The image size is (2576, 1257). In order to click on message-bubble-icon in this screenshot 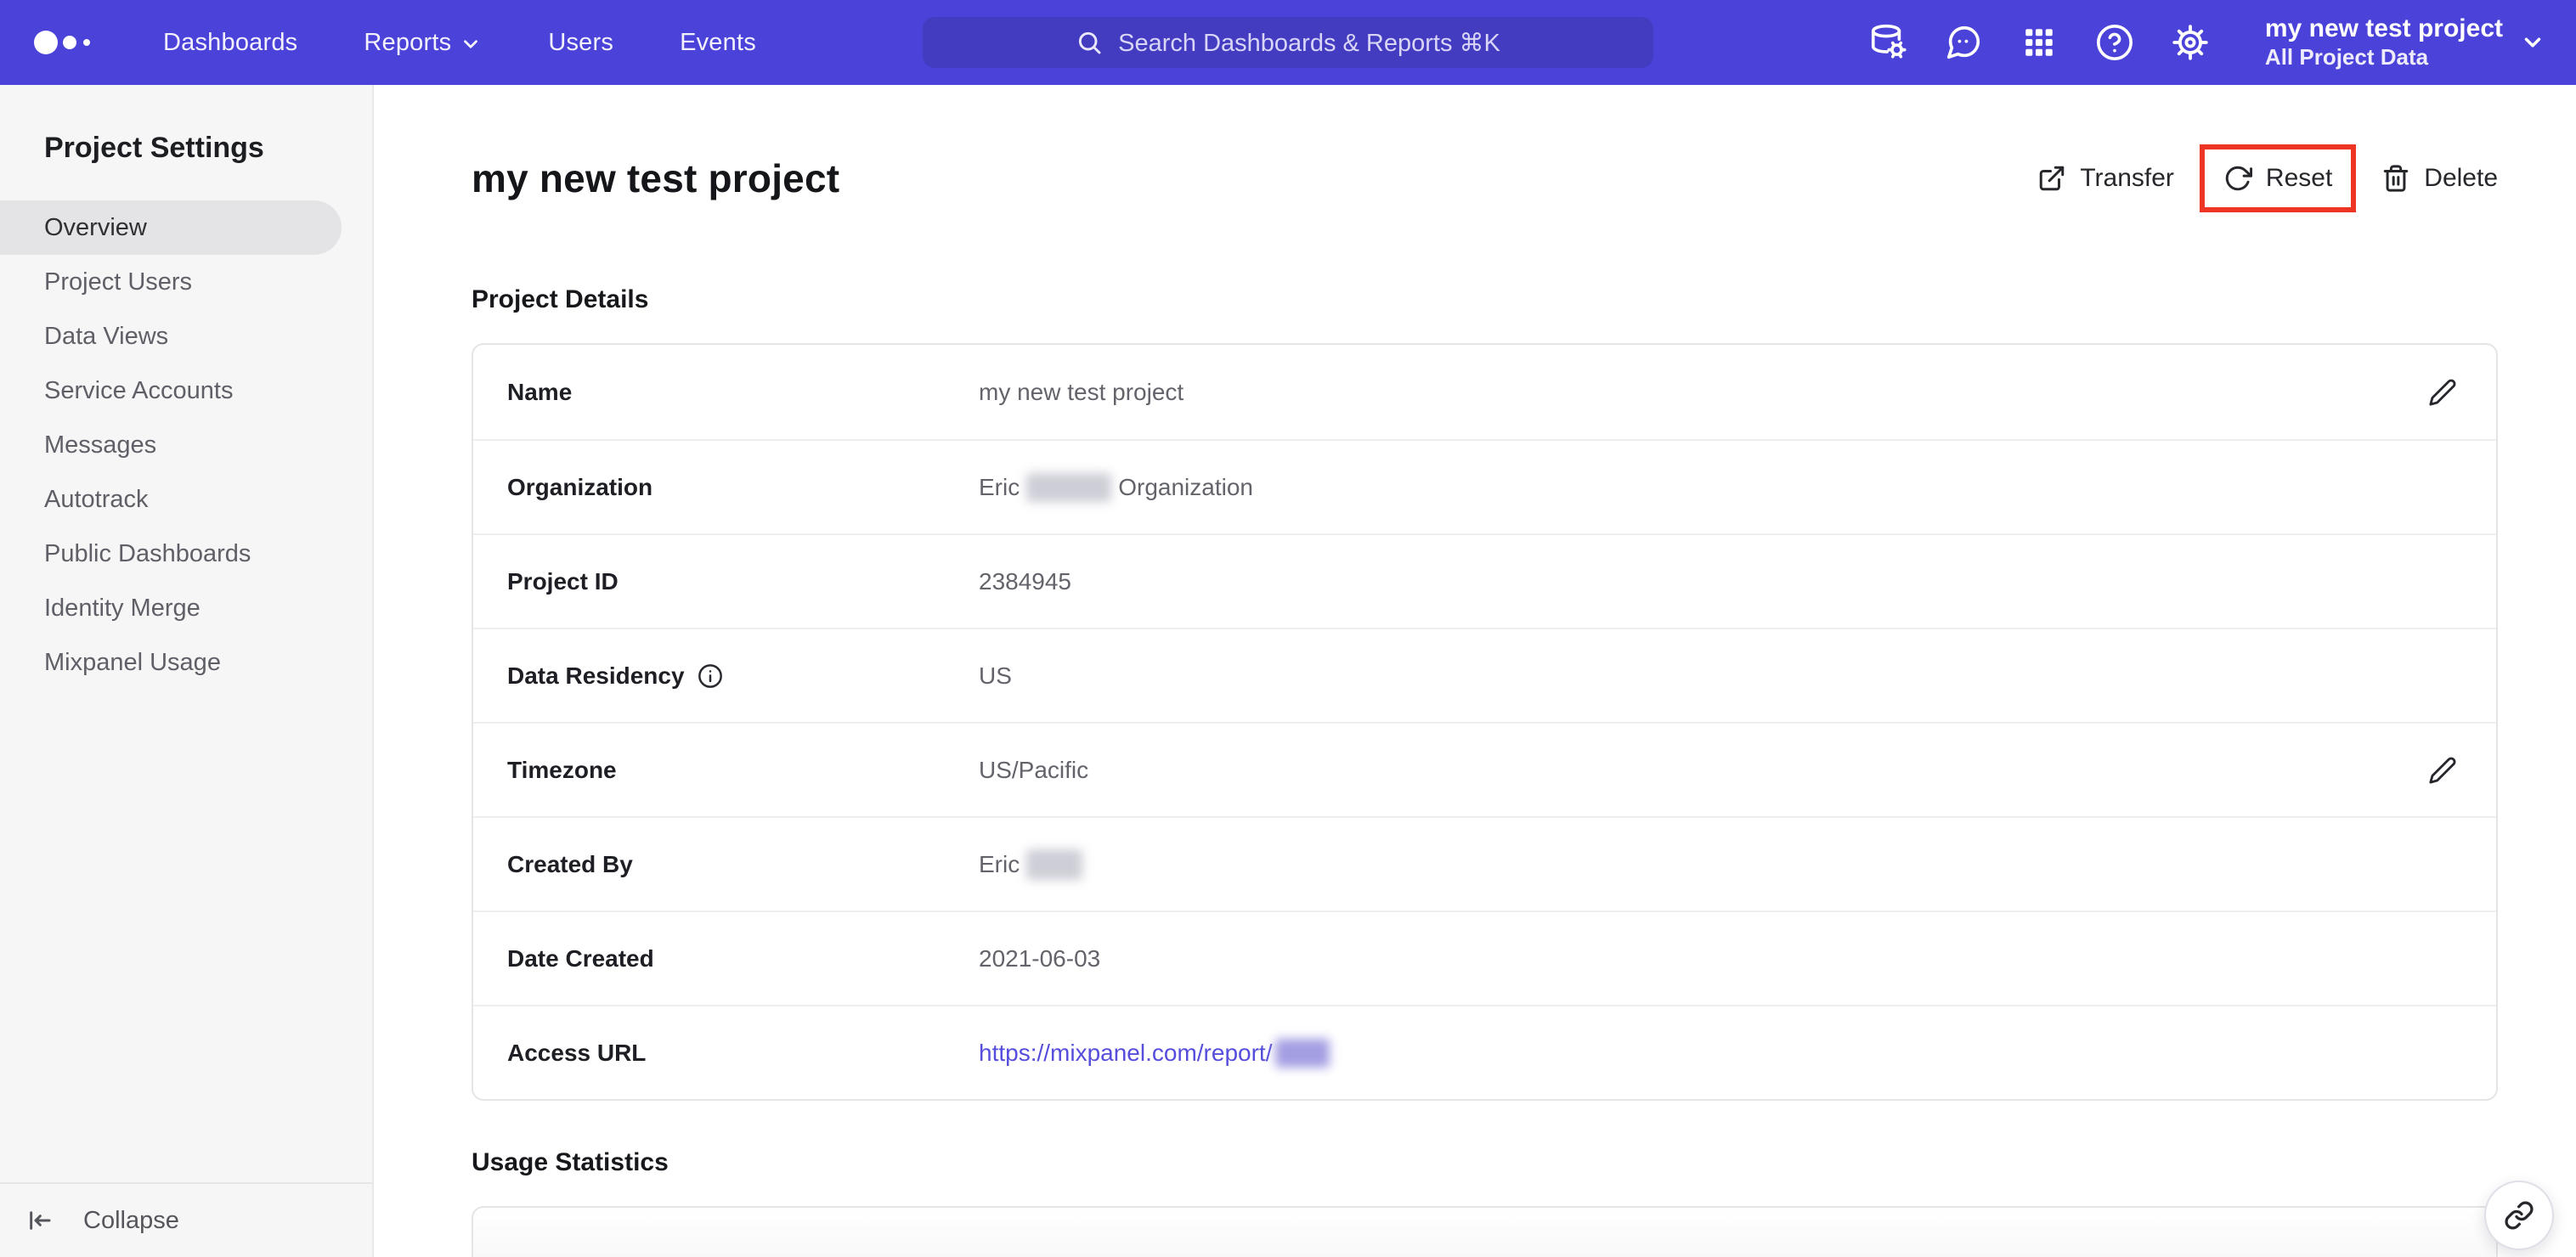, I will do `click(1963, 42)`.